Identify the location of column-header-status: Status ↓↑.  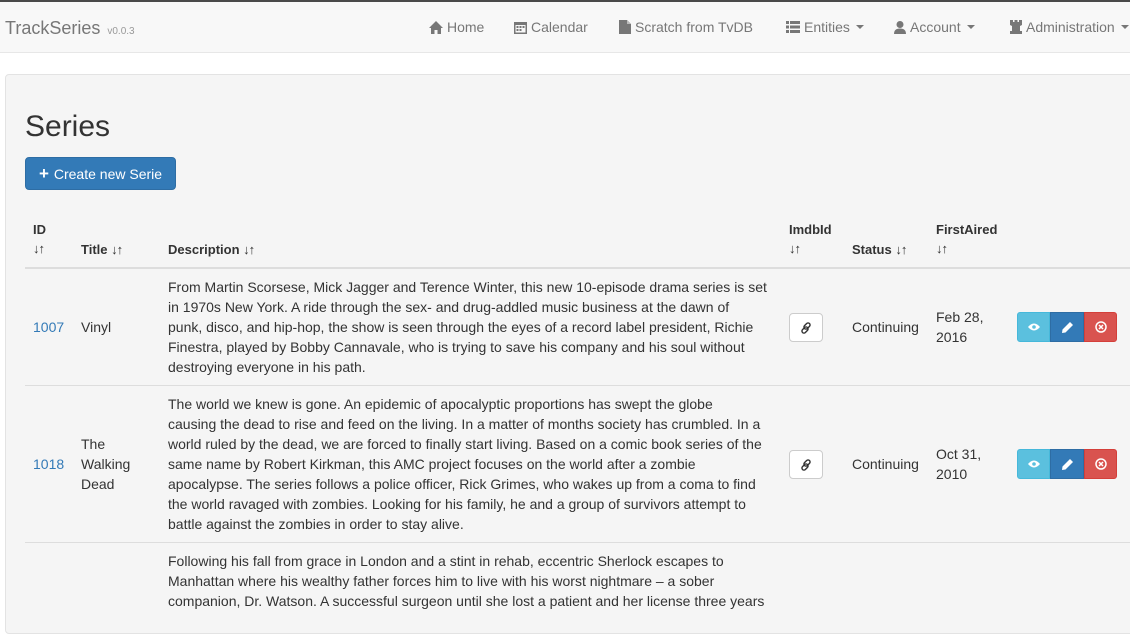
(879, 249).